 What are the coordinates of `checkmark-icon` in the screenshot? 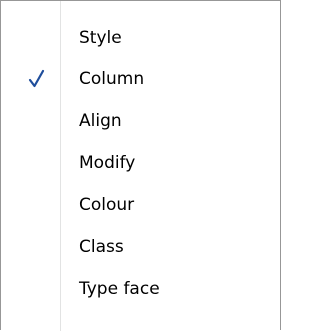 It's located at (37, 79).